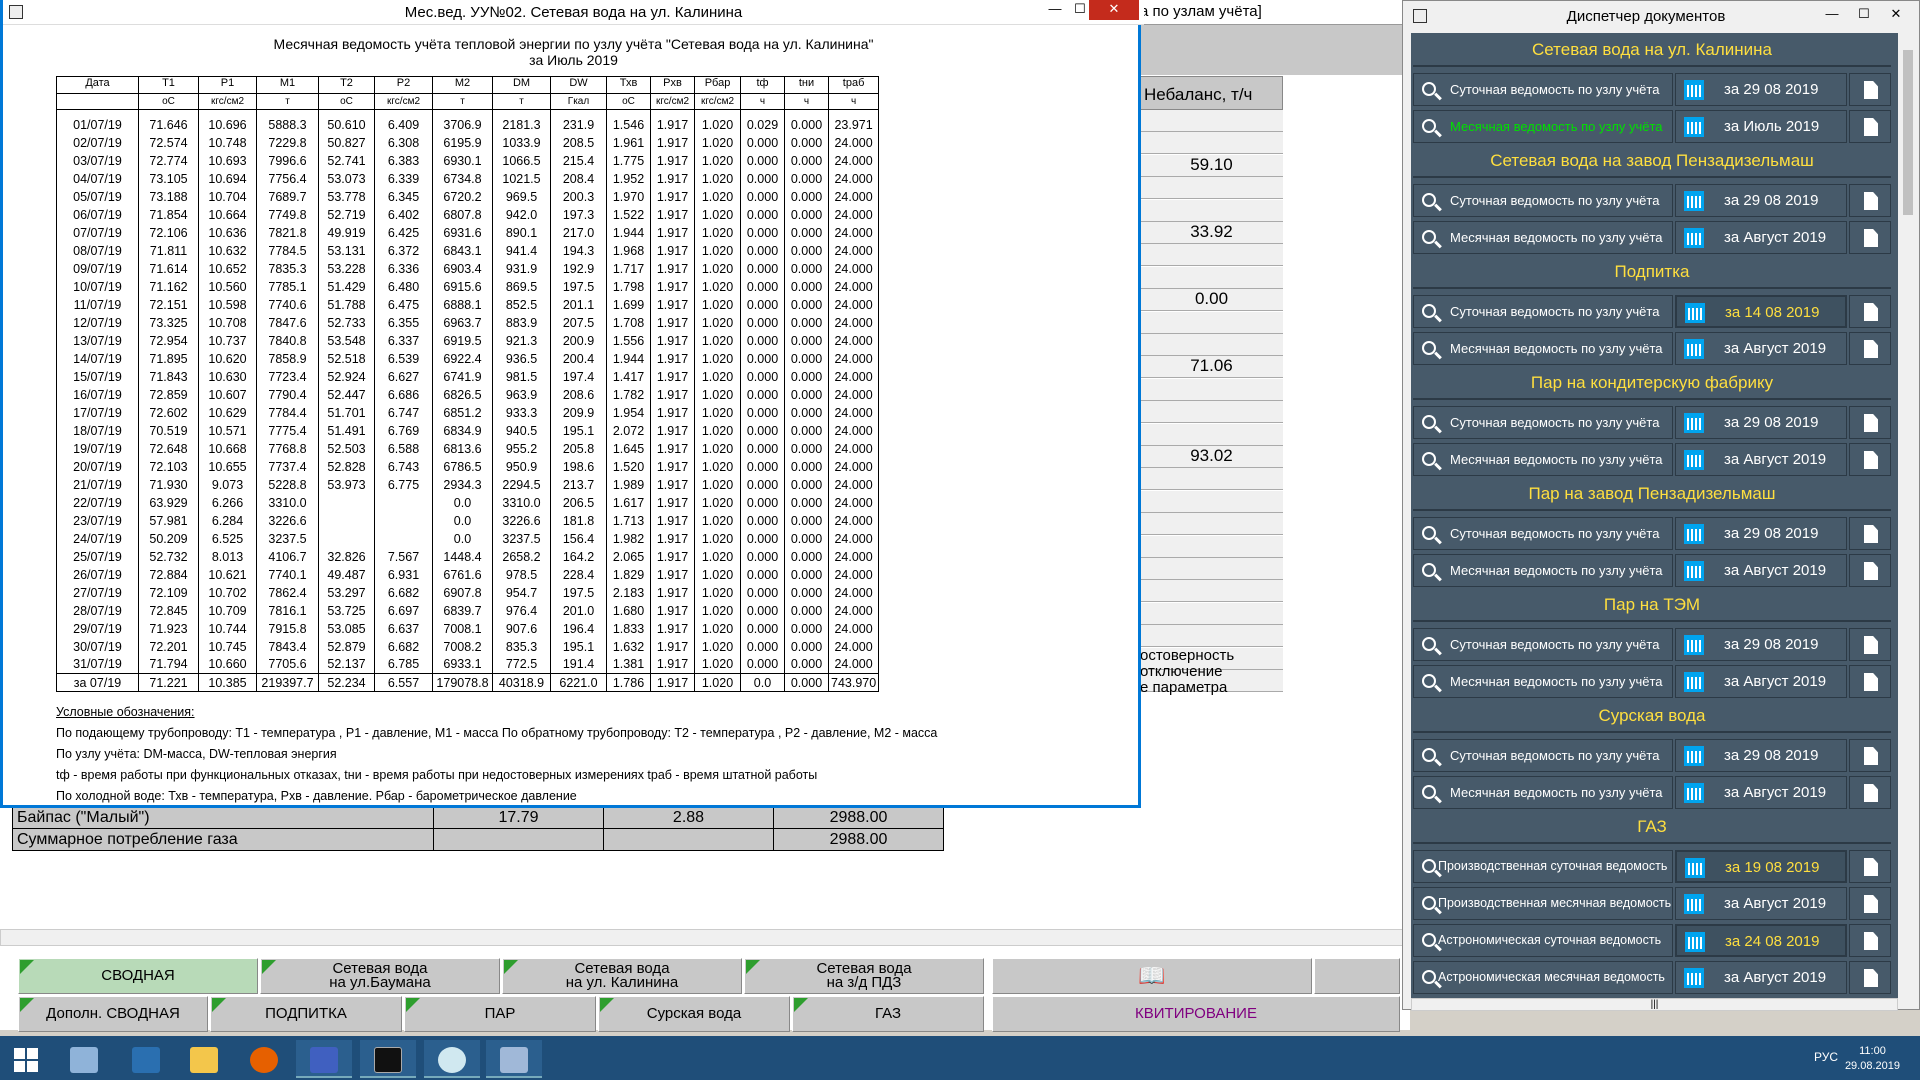 This screenshot has height=1080, width=1920. I want to click on table-cell: 195.1, so click(578, 430).